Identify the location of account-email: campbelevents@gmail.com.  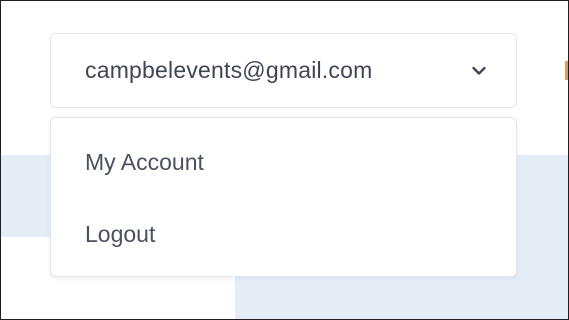
(229, 70).